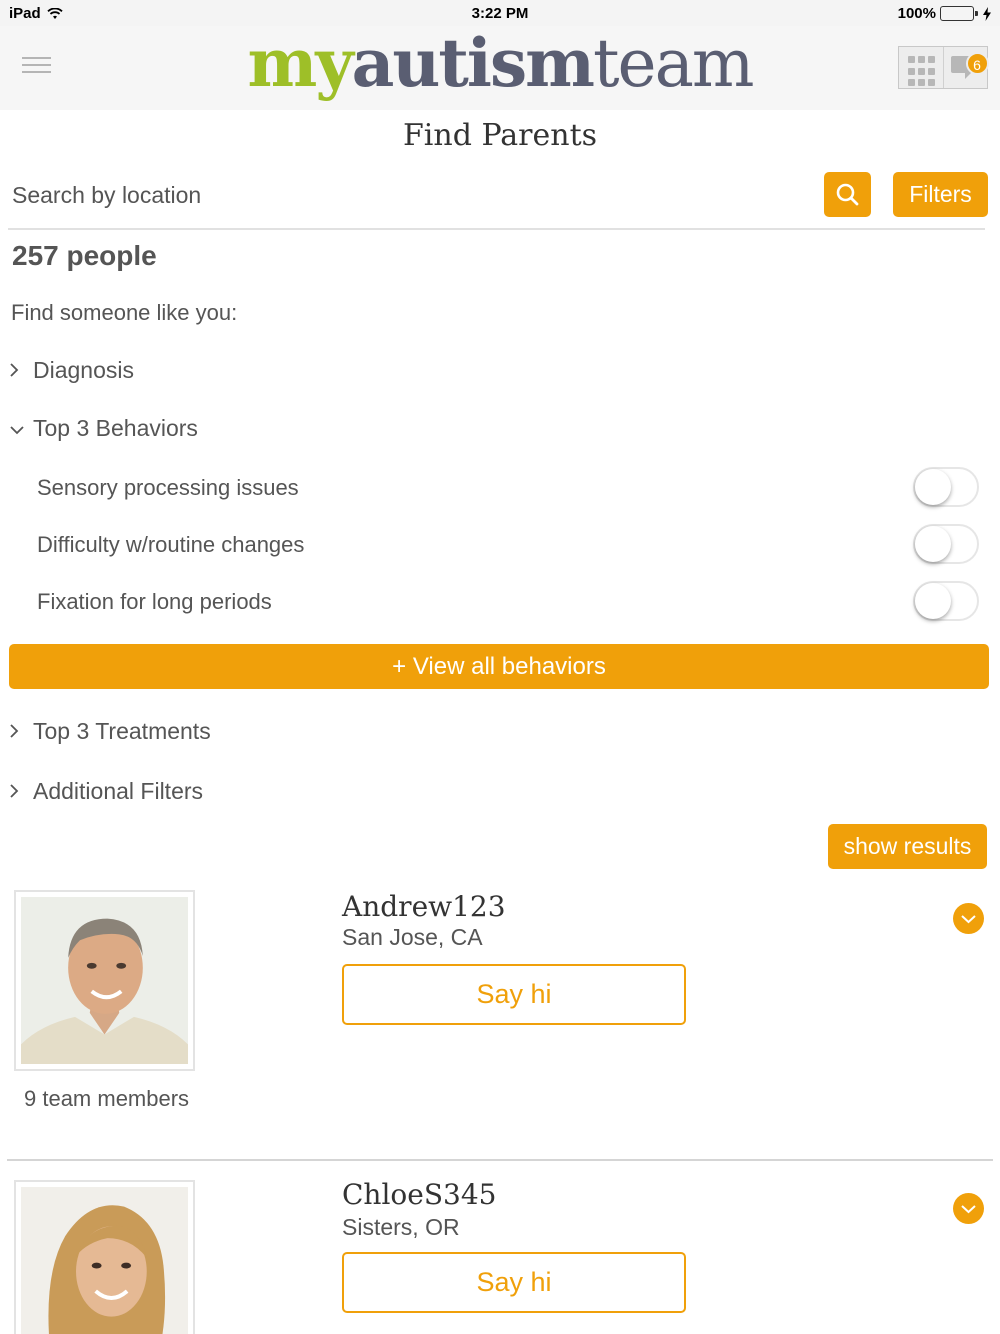 This screenshot has width=1000, height=1334. I want to click on header-widget: 6, so click(943, 67).